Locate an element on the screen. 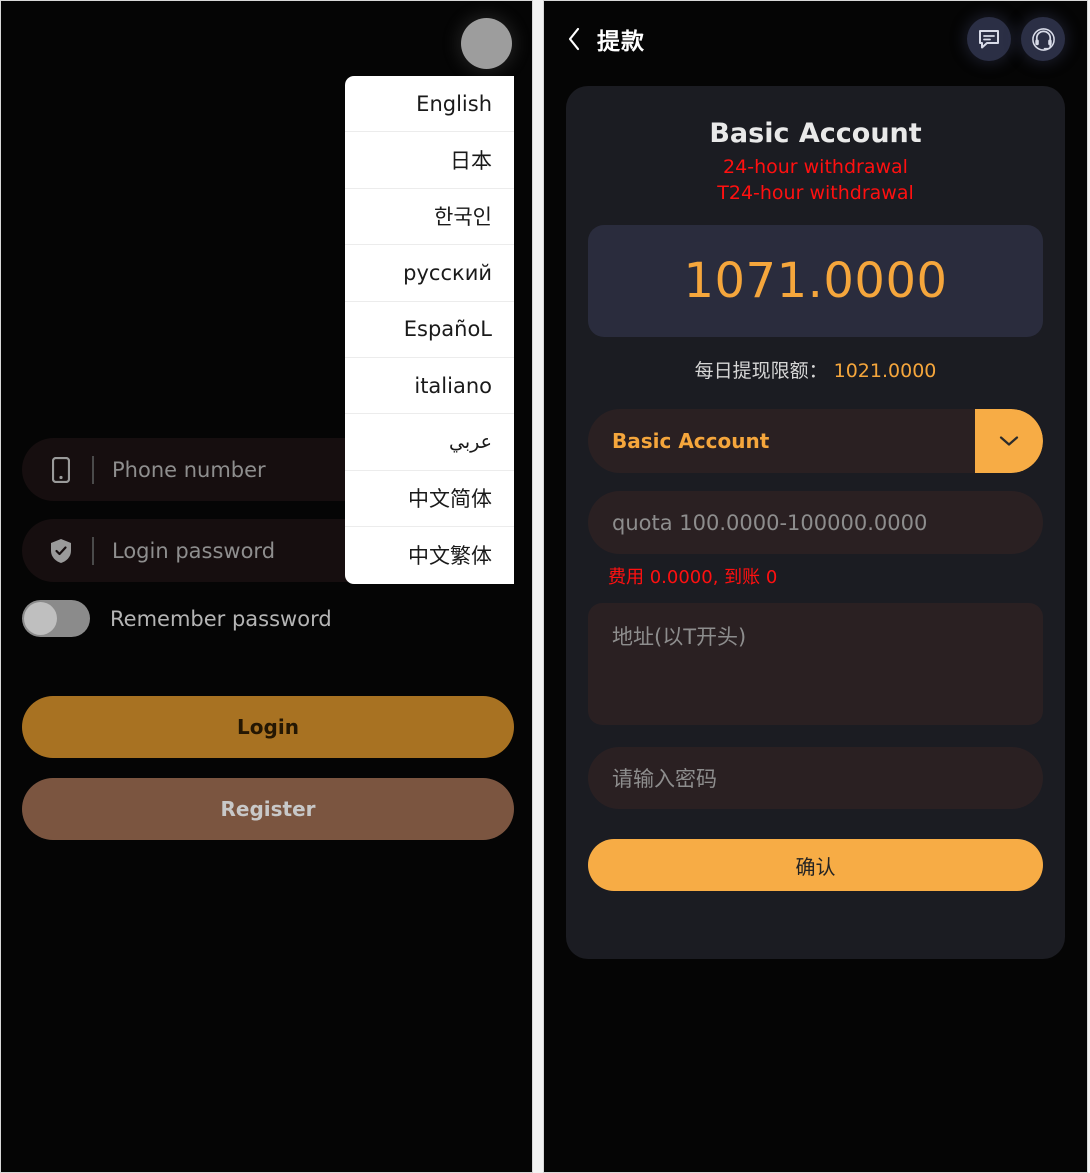  headset-support-icon is located at coordinates (1043, 39).